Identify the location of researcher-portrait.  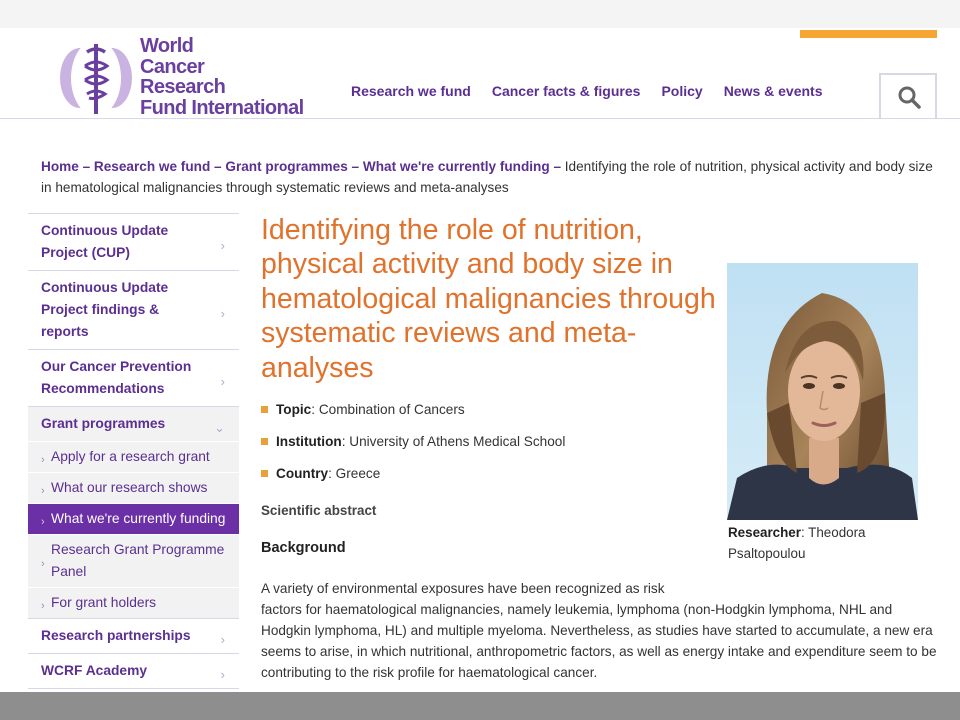
(822, 391).